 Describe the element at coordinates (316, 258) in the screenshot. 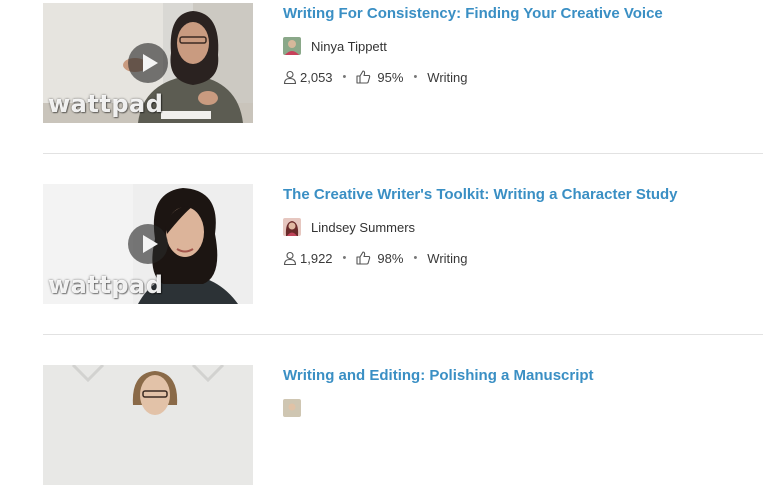

I see `student-count: 1,922` at that location.